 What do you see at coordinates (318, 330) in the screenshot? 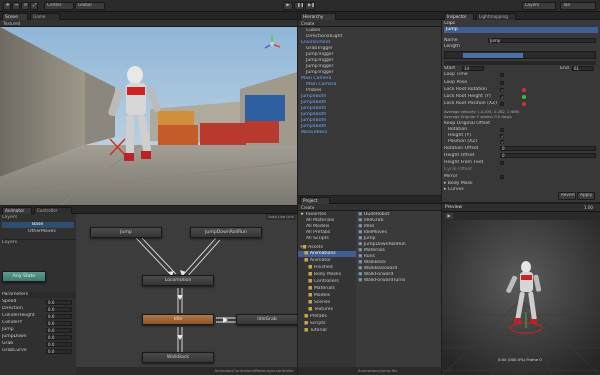
I see `asset-folder-label: Tutorial` at bounding box center [318, 330].